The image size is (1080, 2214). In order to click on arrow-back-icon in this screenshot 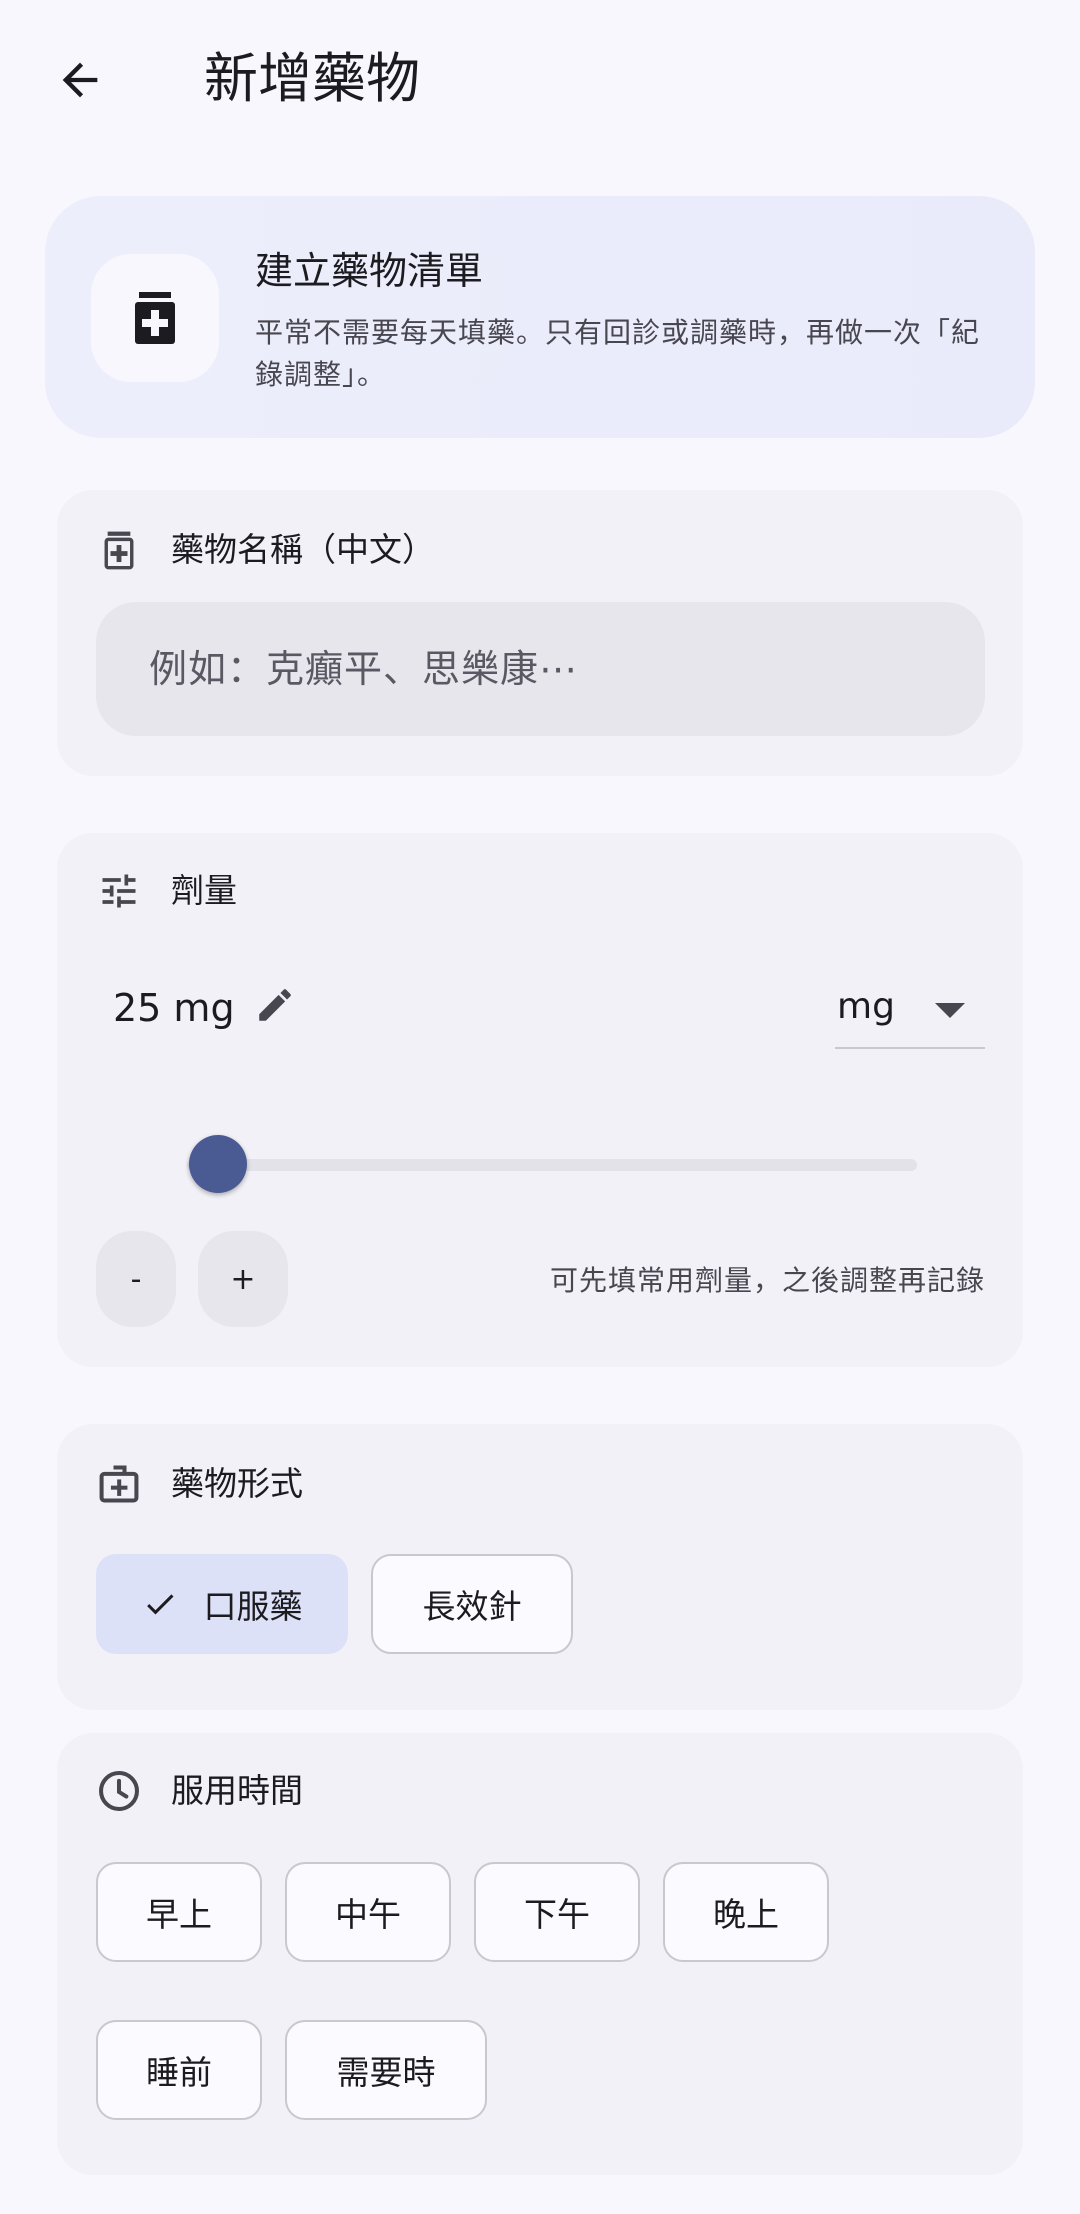, I will do `click(80, 80)`.